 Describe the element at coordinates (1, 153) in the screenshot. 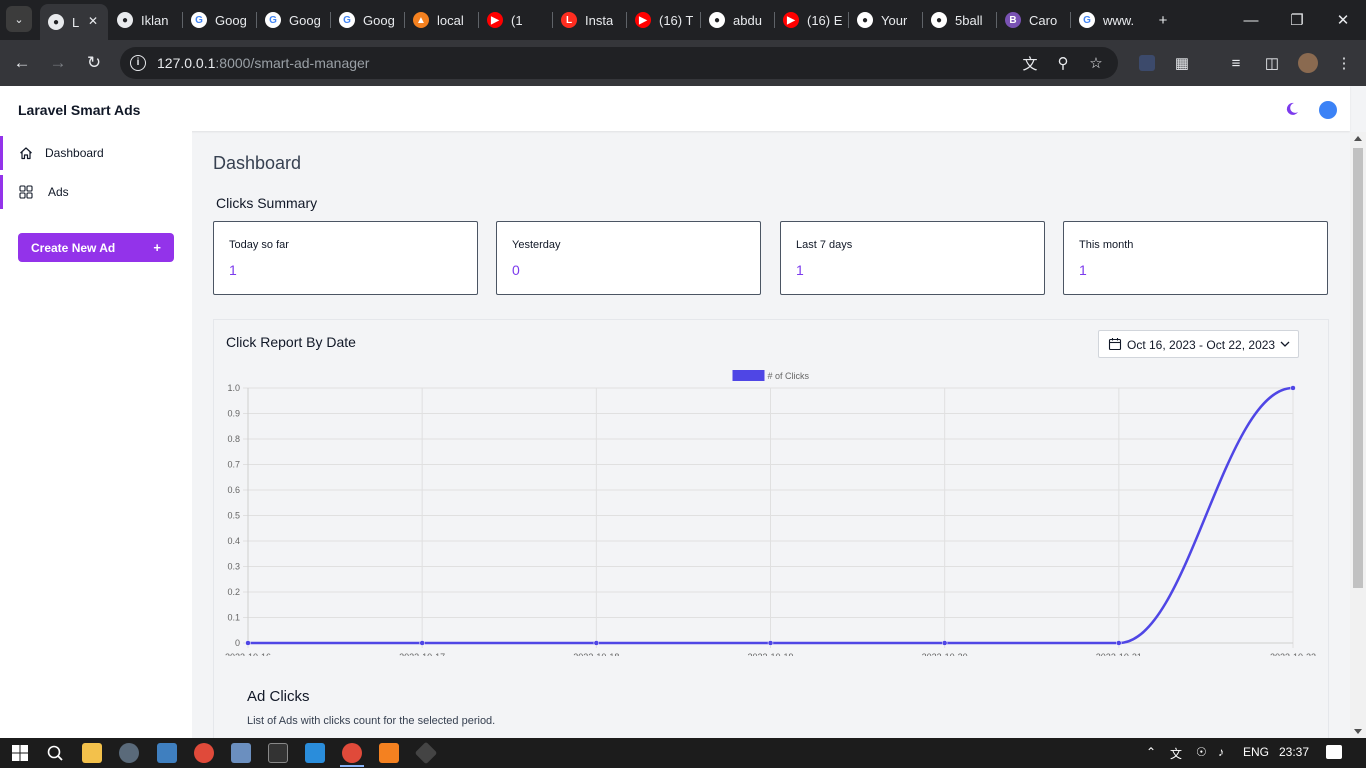

I see `active-indicator` at that location.